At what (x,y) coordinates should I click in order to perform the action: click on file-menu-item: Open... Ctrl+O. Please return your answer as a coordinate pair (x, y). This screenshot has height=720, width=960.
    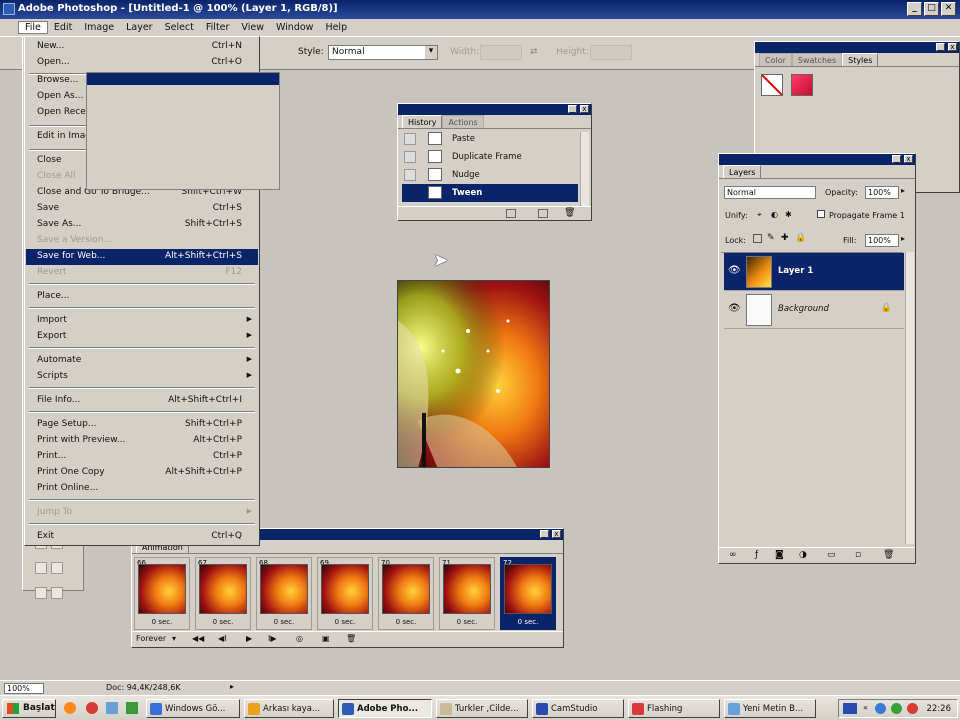
    Looking at the image, I should click on (142, 63).